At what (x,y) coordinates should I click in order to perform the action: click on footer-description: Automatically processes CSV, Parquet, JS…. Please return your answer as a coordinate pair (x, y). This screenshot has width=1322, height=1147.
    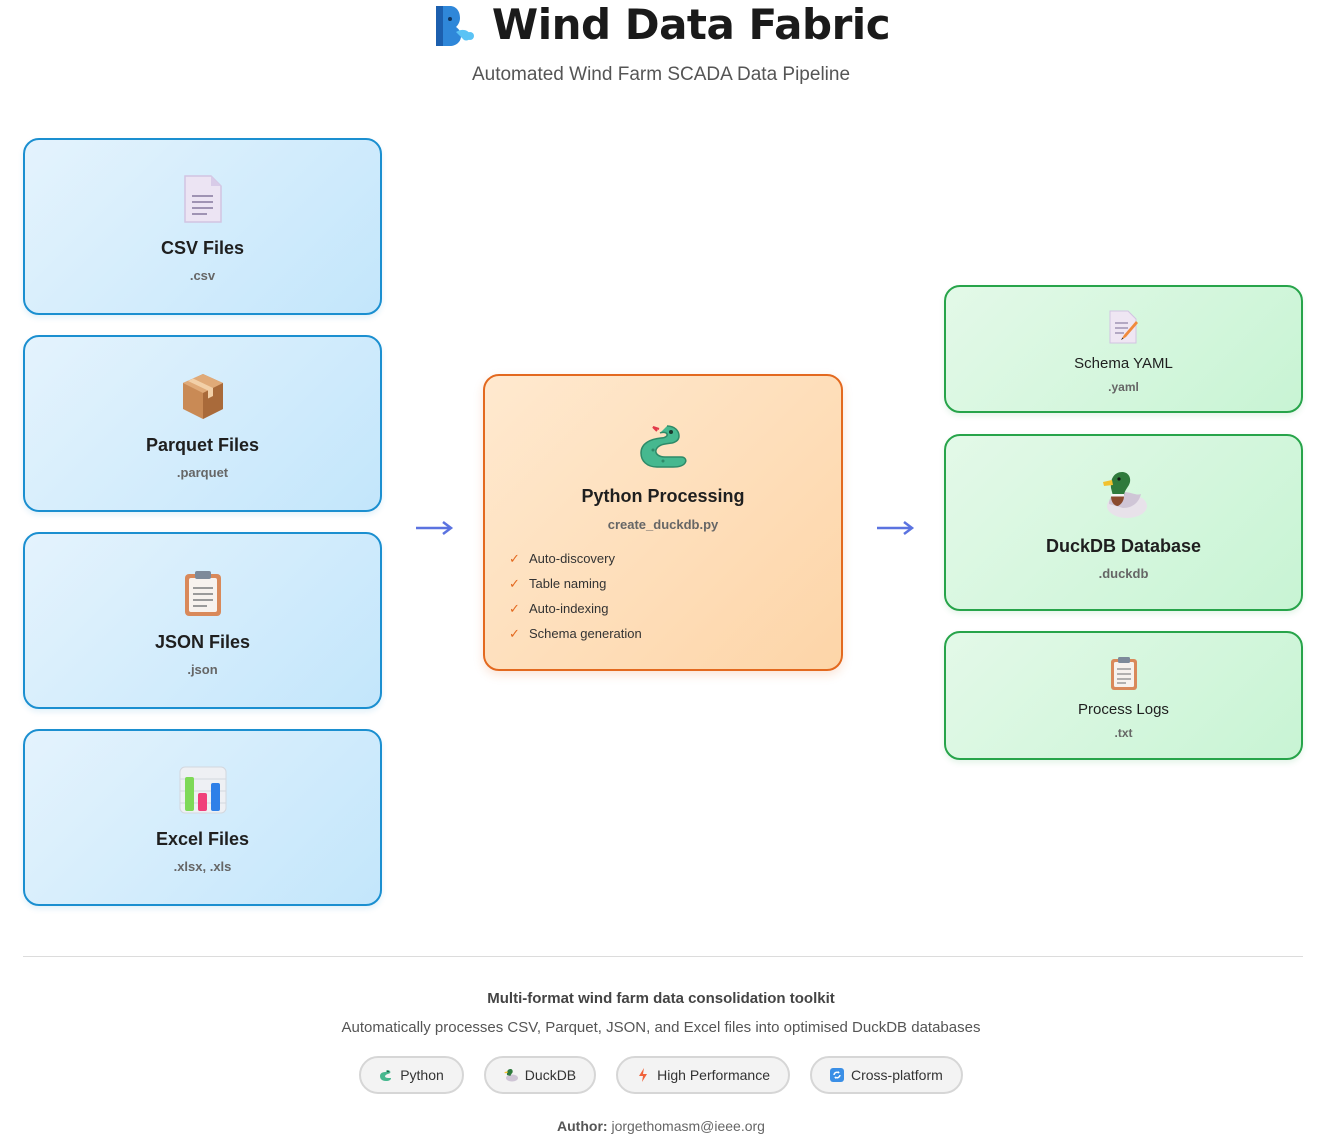
    Looking at the image, I should click on (661, 1027).